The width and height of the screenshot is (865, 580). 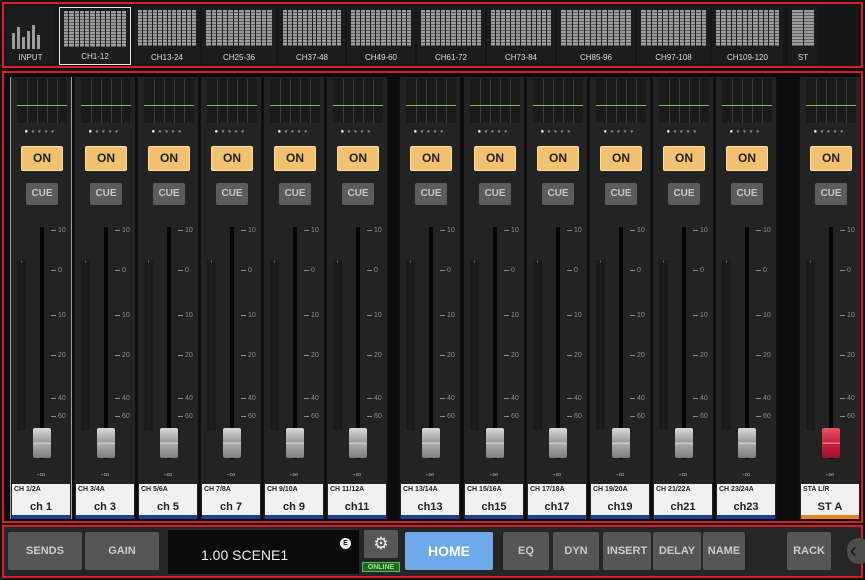 I want to click on overview-bank-button: CH1-12, so click(x=95, y=36).